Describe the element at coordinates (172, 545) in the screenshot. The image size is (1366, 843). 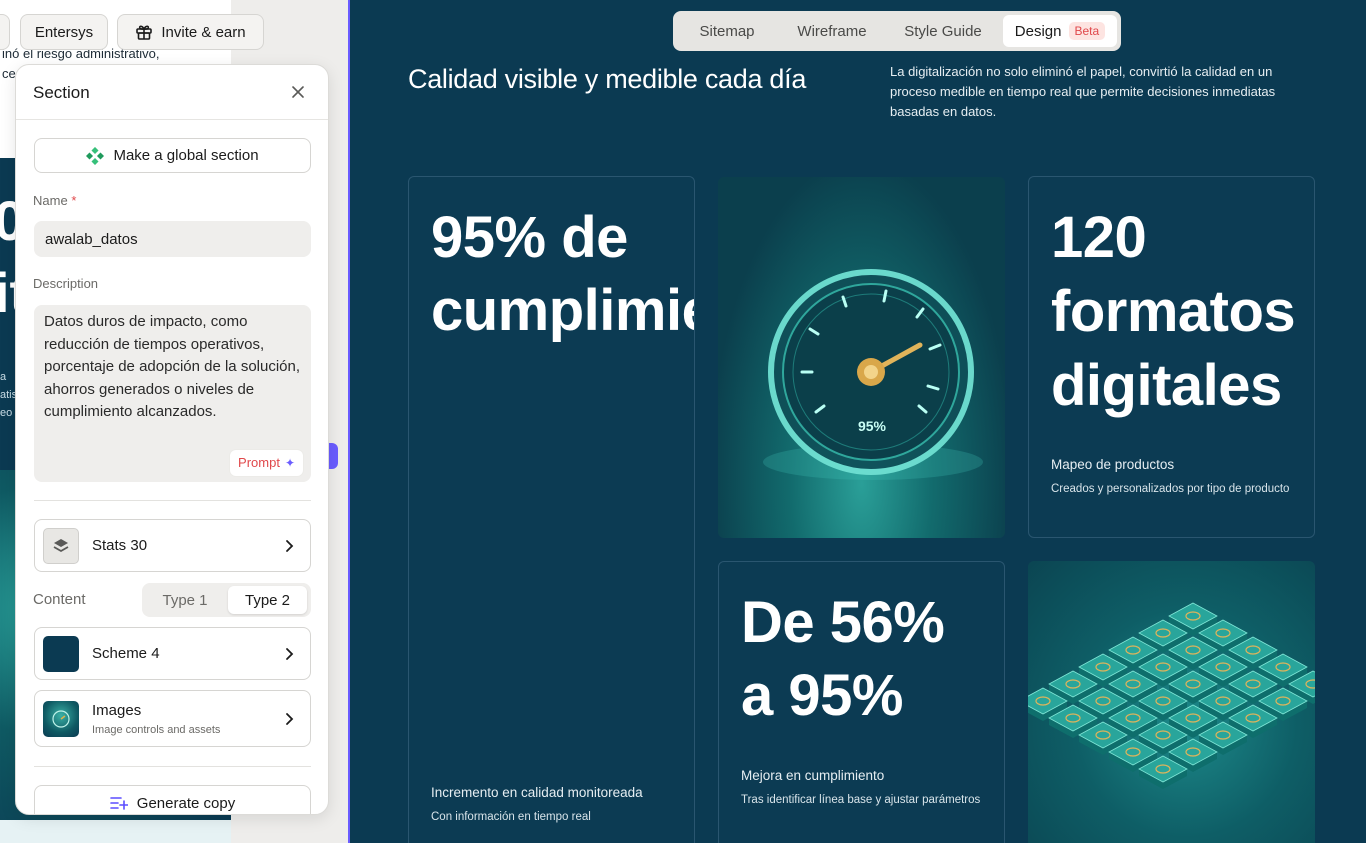
I see `stats-layout-row: Stats 30` at that location.